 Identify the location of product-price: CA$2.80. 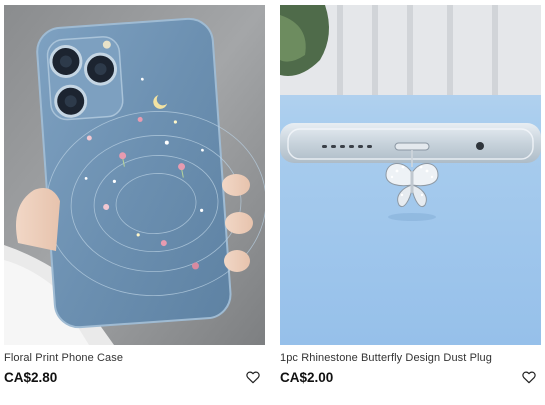
(31, 377).